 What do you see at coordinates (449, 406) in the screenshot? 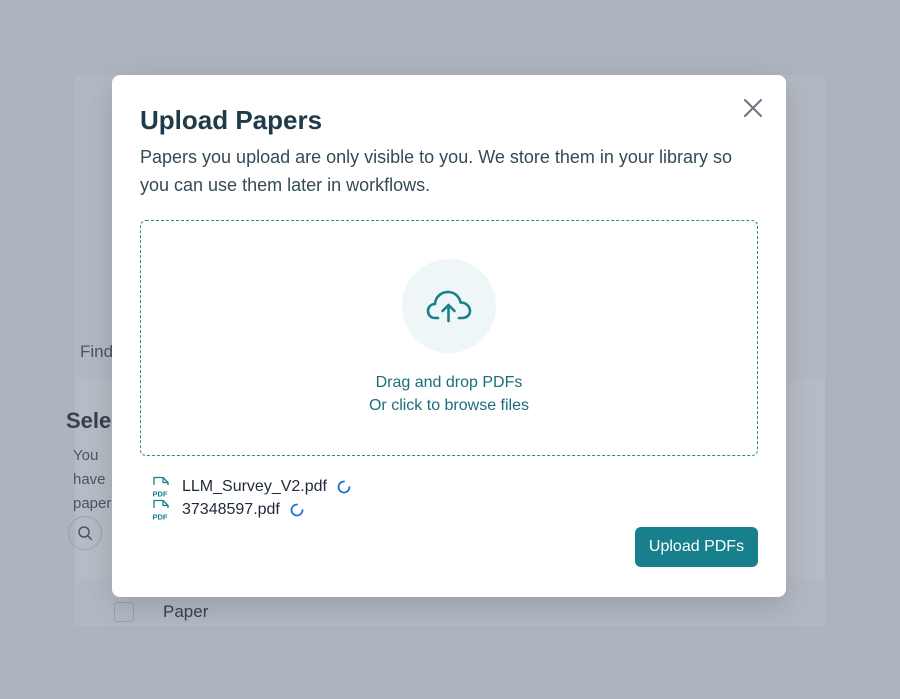
I see `dropzone-browse-link: Or click to browse files` at bounding box center [449, 406].